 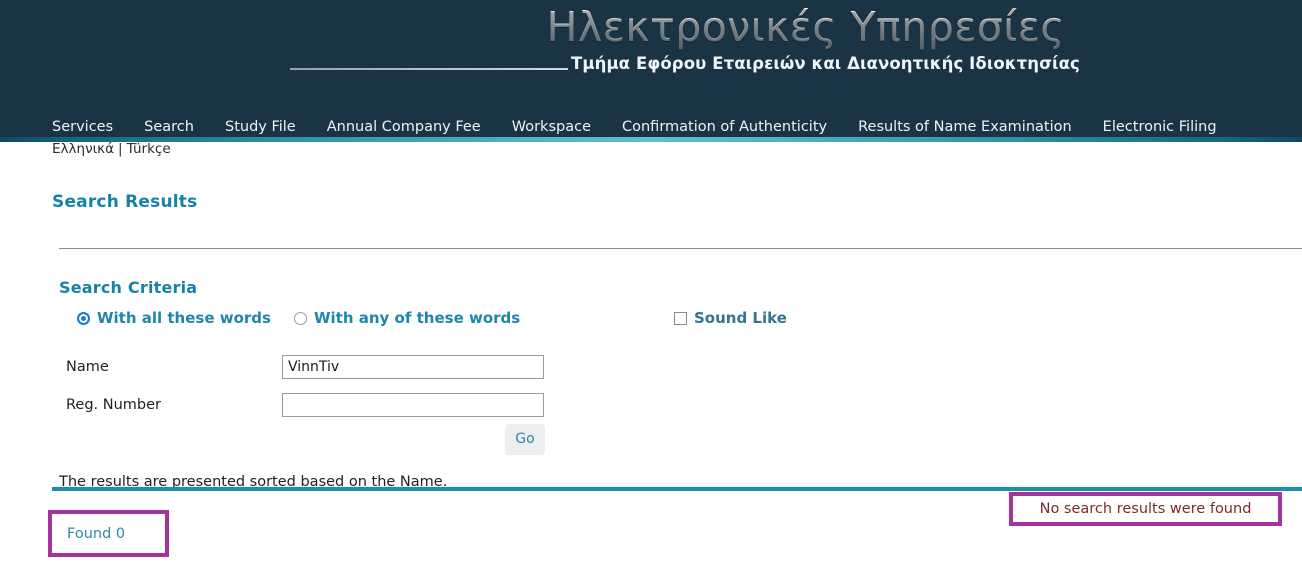 I want to click on nav-item-annual-company-fee: Annual Company Fee, so click(x=404, y=127).